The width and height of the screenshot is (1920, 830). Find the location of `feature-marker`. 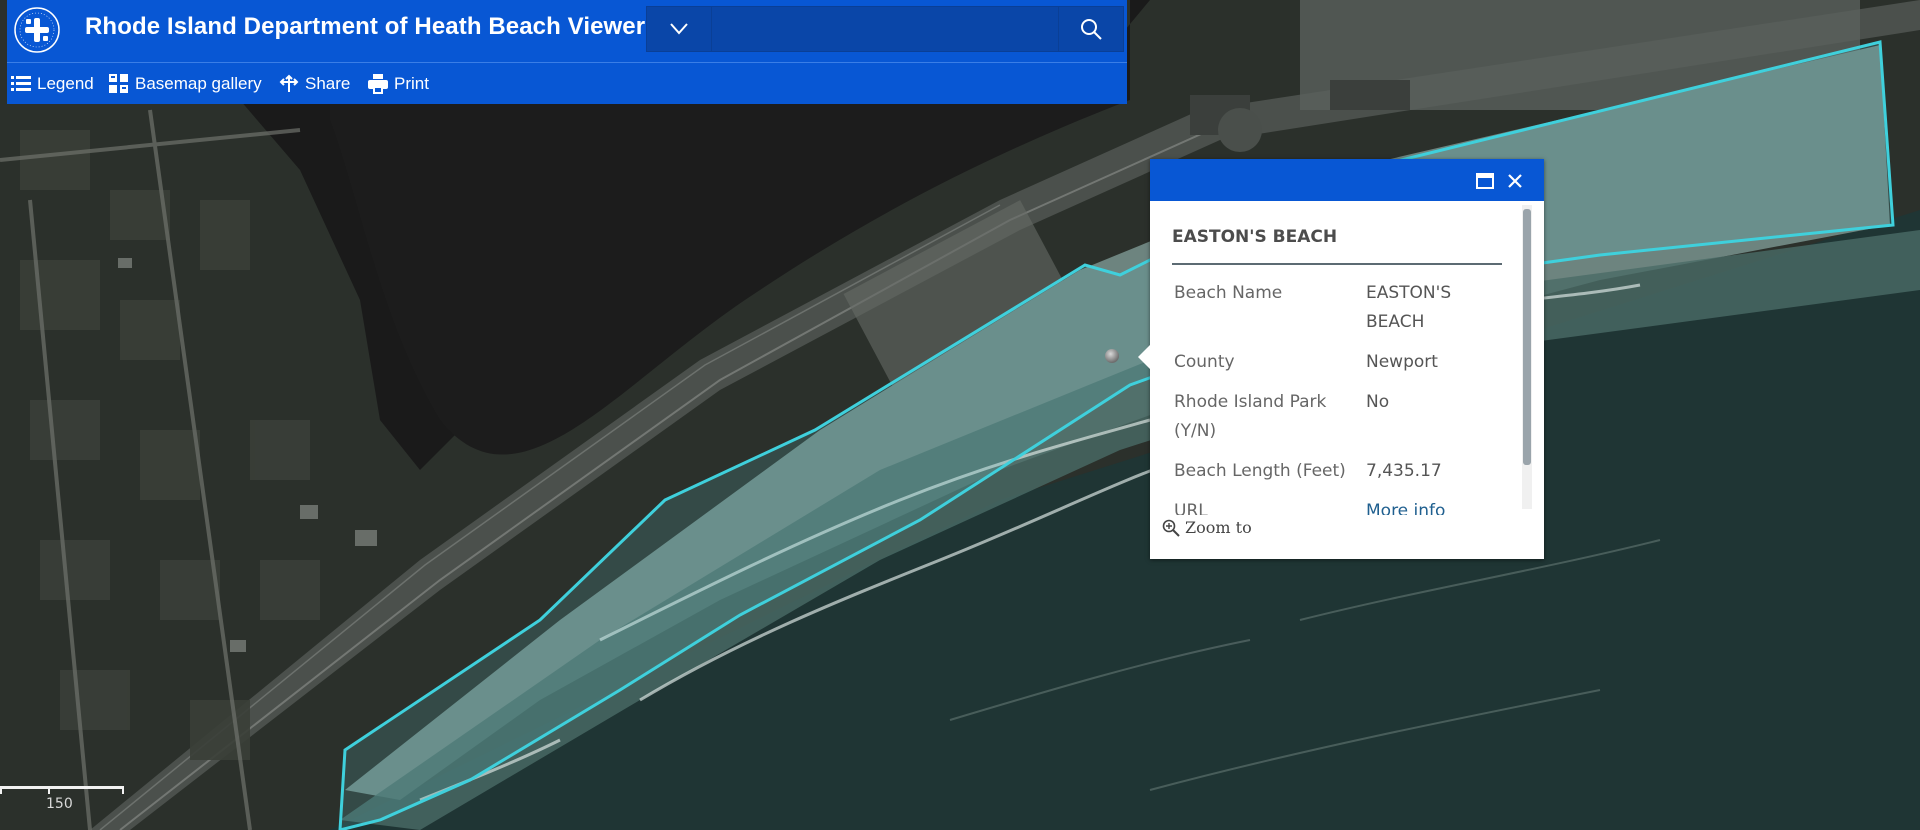

feature-marker is located at coordinates (1112, 356).